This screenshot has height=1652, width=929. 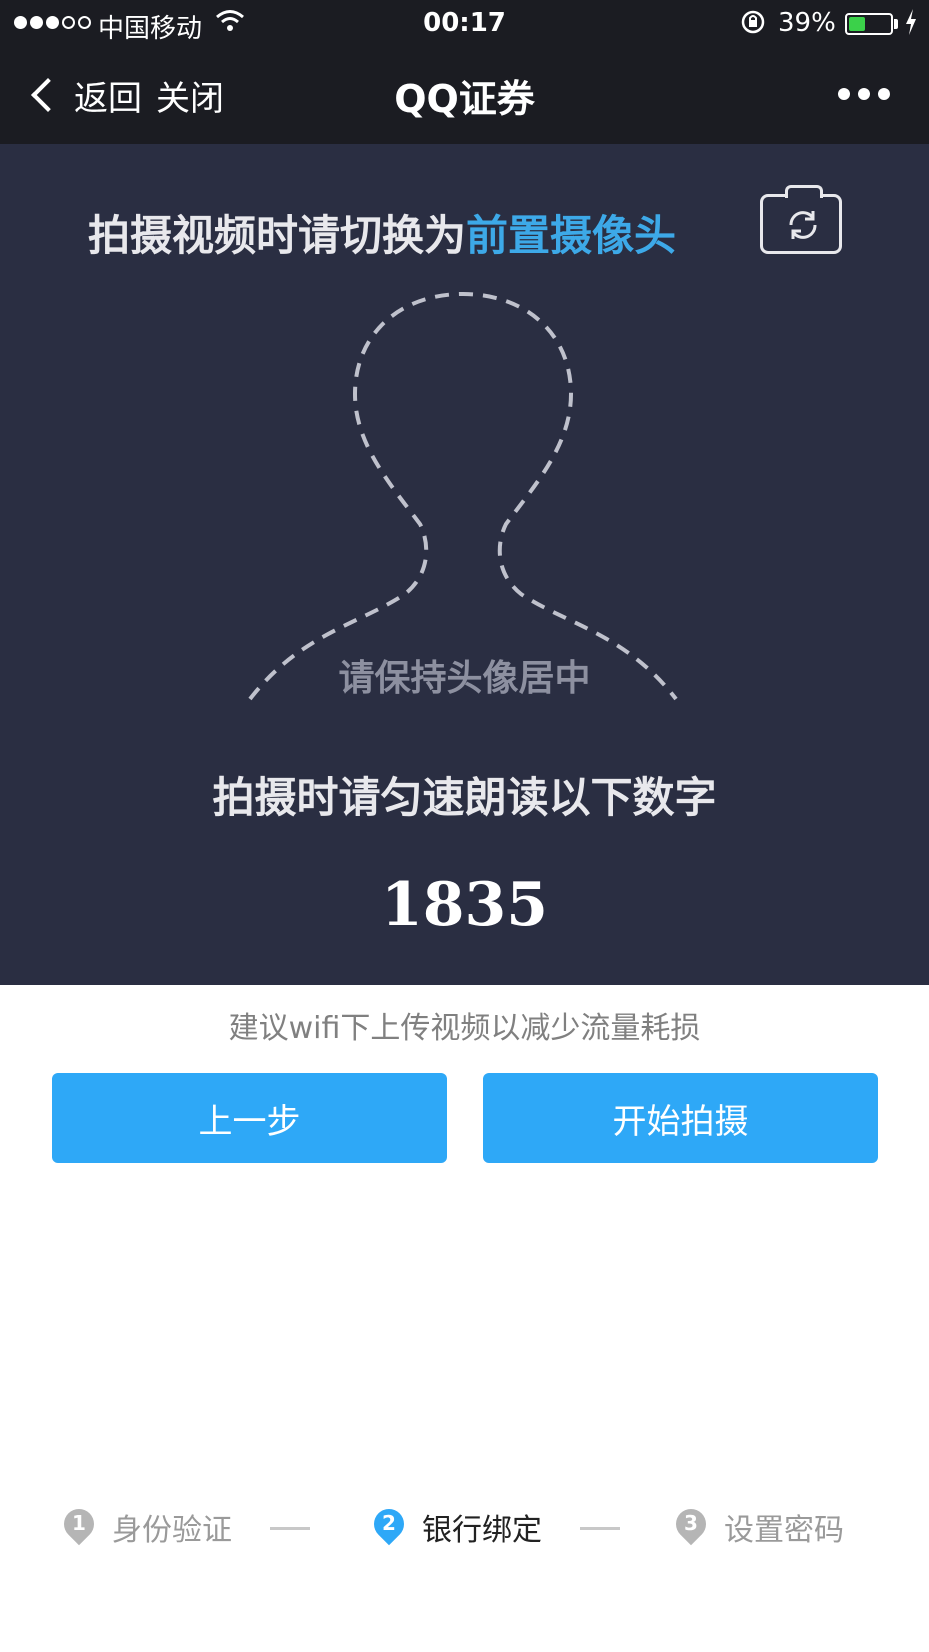 I want to click on step-password: 3 设置密码, so click(x=756, y=1525).